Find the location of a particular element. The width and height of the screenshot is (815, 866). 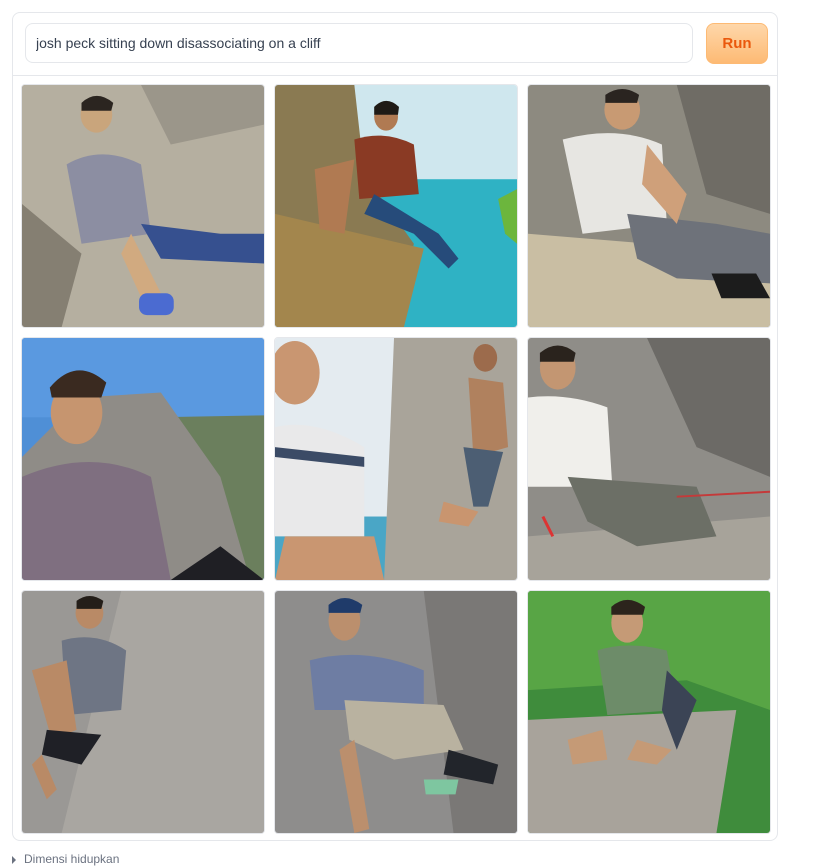

dimension-toggle: Dimensi hidupkan is located at coordinates (65, 859).